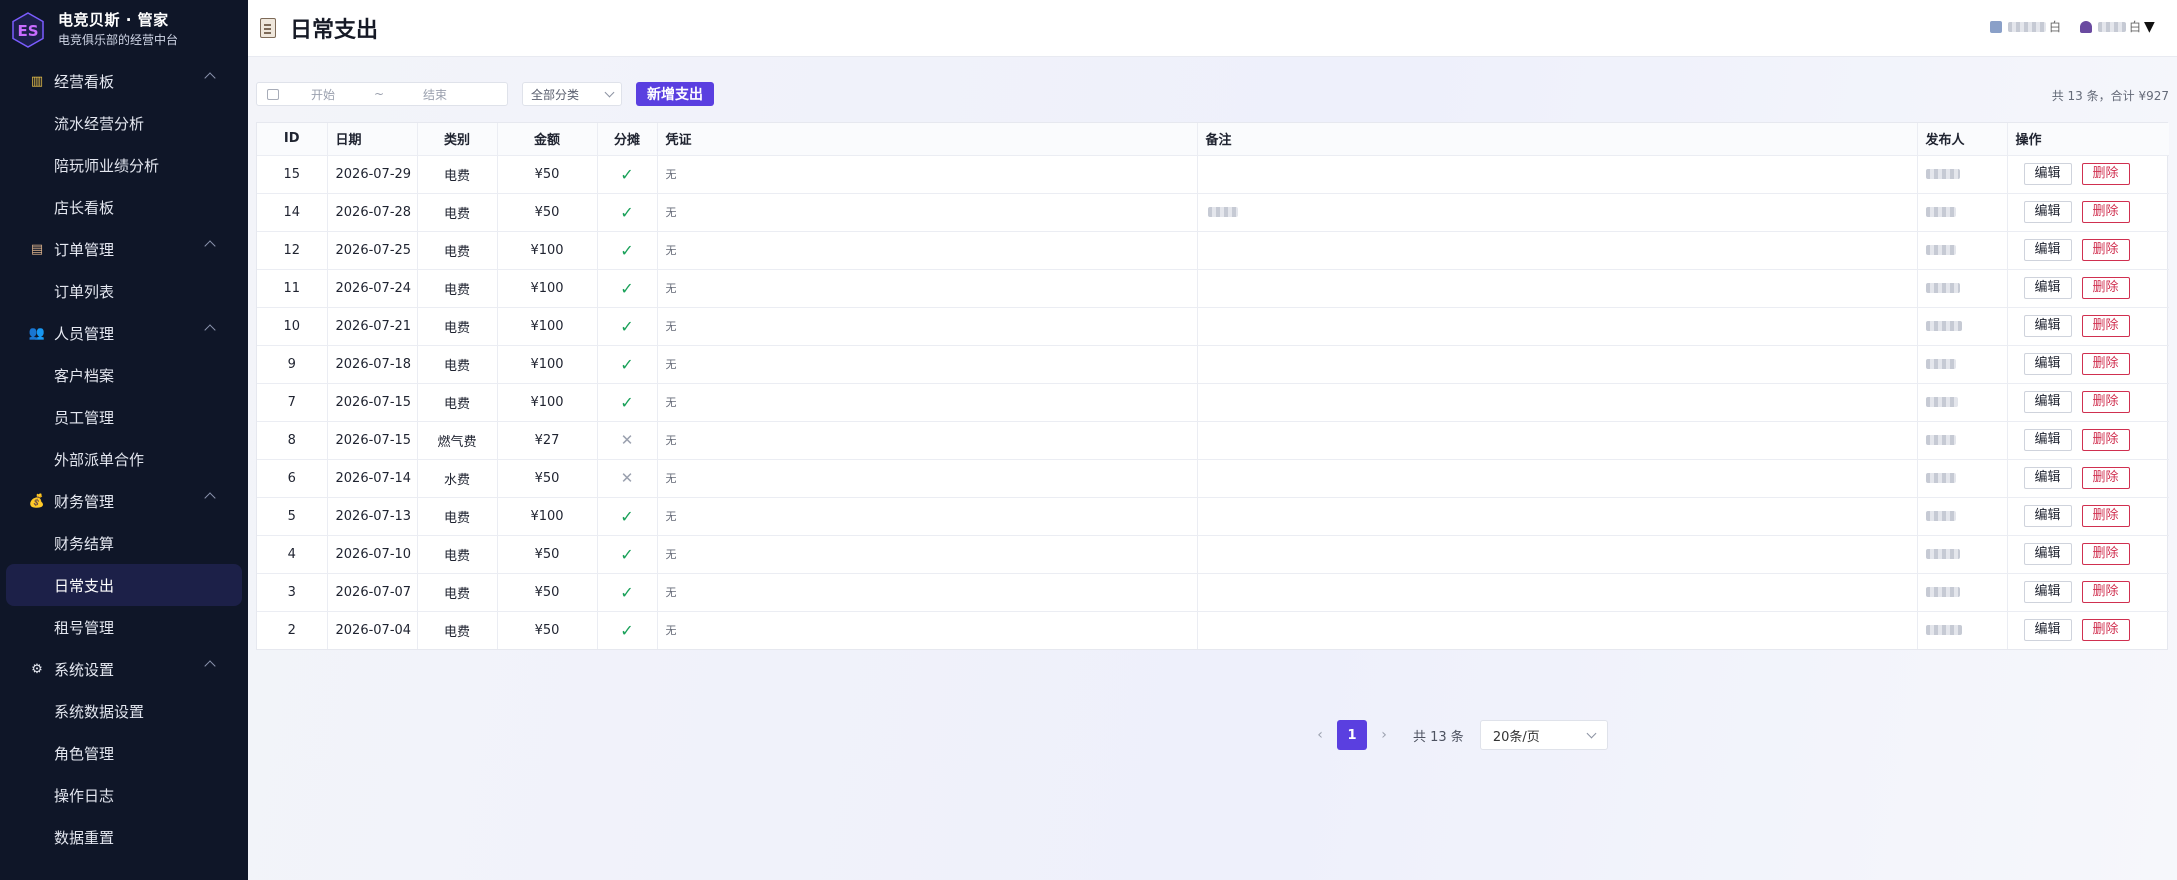  What do you see at coordinates (1213, 139) in the screenshot?
I see `table-header-row: ID 日期 类别 金额 分摊 凭证 备注 发布人 操作` at bounding box center [1213, 139].